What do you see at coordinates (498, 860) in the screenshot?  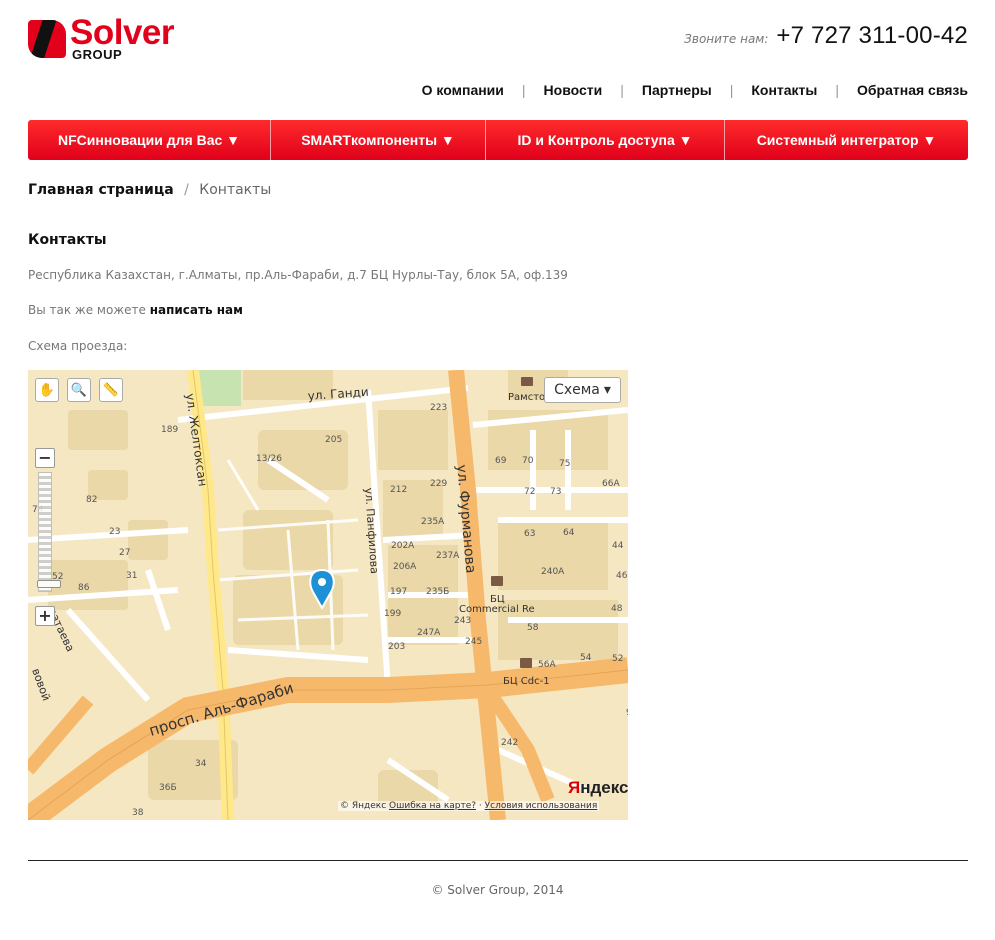 I see `footer-divider` at bounding box center [498, 860].